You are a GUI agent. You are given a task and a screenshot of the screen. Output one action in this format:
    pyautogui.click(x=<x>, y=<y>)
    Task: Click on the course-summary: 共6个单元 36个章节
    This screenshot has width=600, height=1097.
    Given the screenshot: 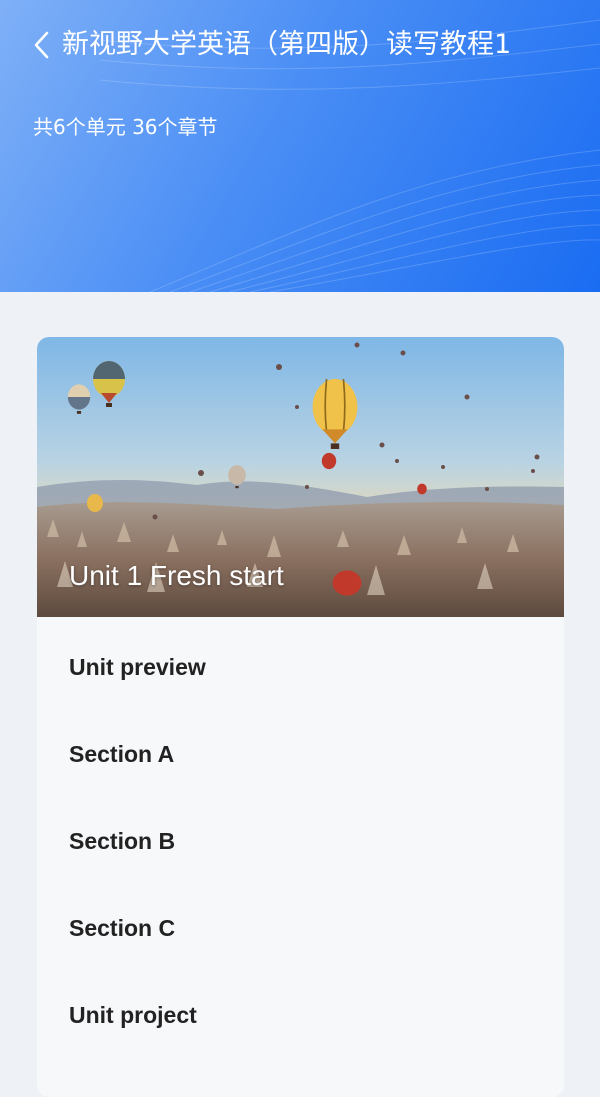 What is the action you would take?
    pyautogui.click(x=125, y=127)
    